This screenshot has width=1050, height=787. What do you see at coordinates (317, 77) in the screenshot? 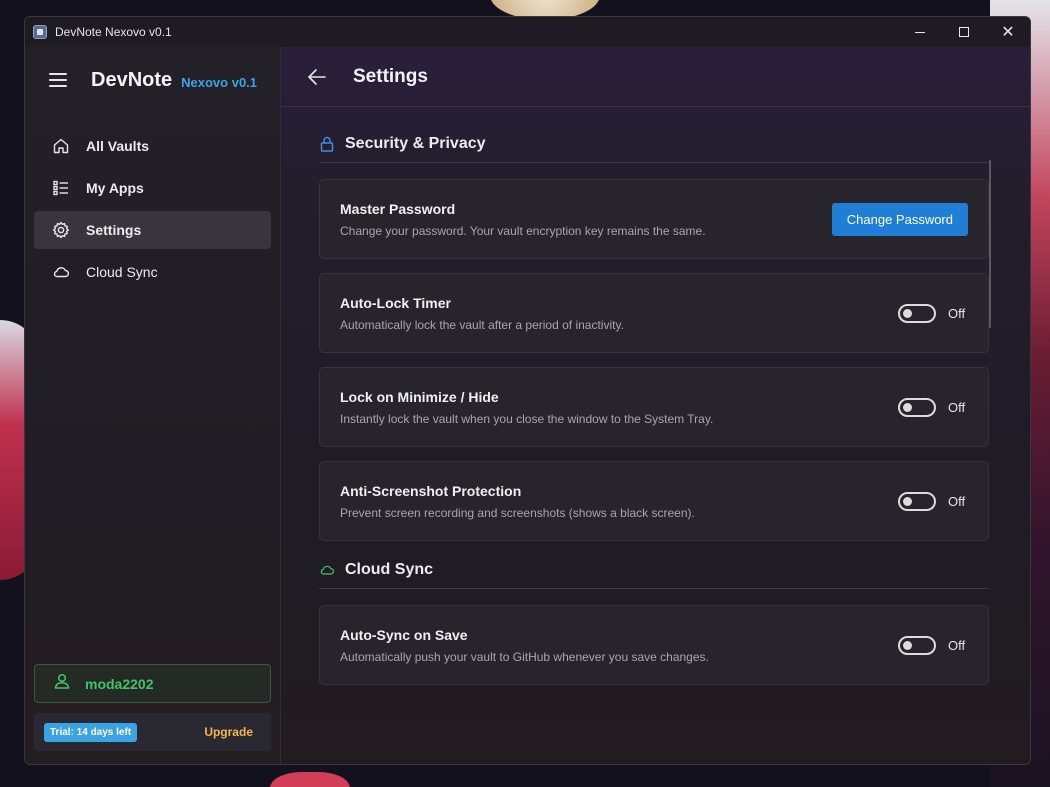
I see `back-arrow-icon` at bounding box center [317, 77].